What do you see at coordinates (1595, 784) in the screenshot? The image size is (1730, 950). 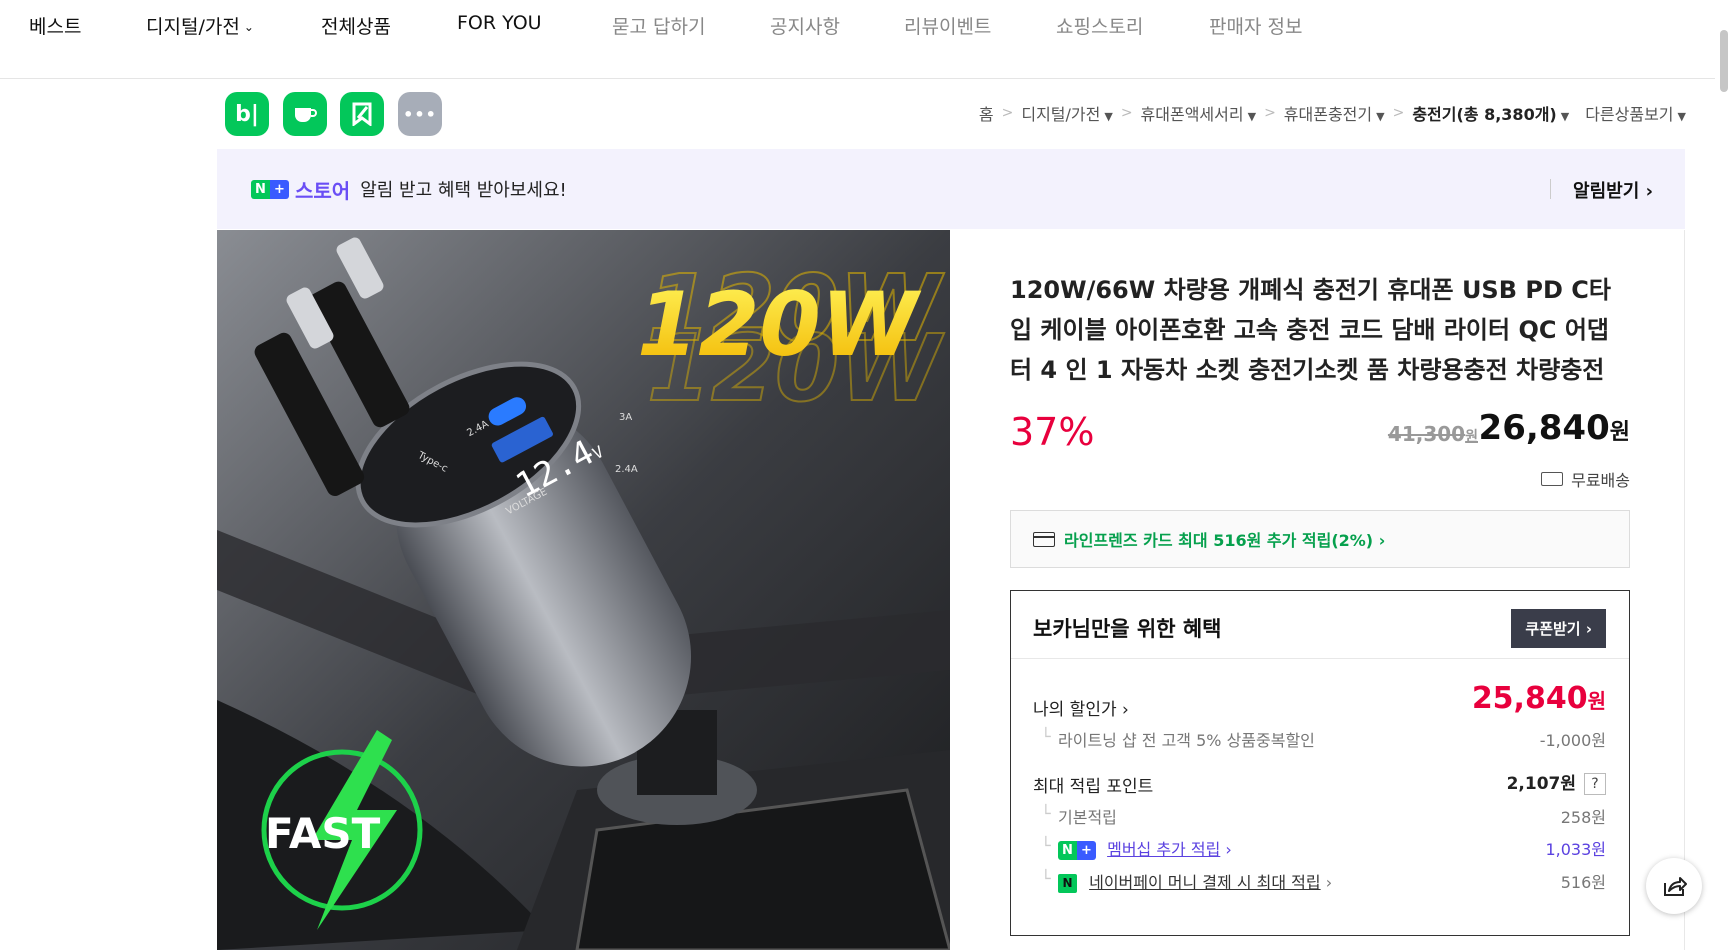 I see `help-icon: ?` at bounding box center [1595, 784].